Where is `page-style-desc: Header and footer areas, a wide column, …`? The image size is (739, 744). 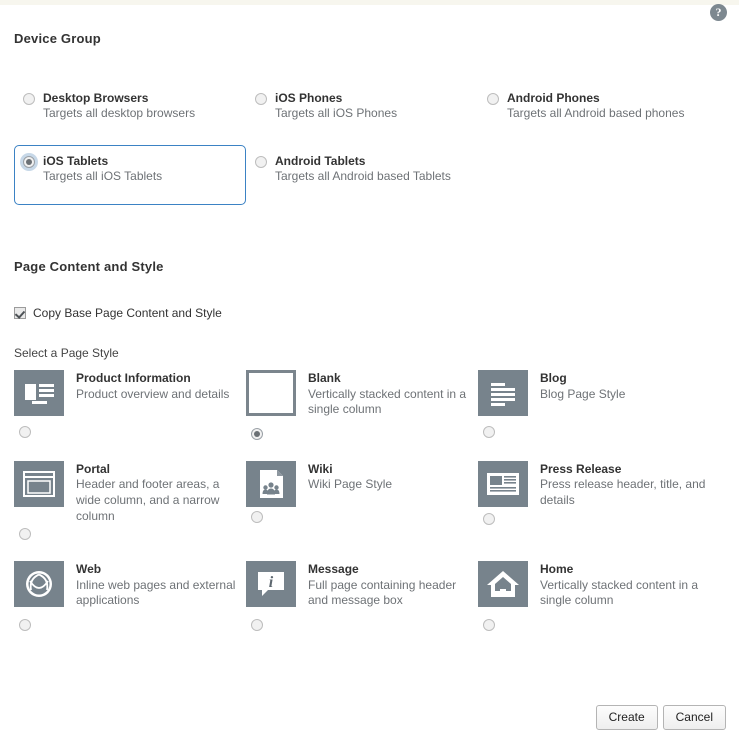
page-style-desc: Header and footer areas, a wide column, … is located at coordinates (148, 500).